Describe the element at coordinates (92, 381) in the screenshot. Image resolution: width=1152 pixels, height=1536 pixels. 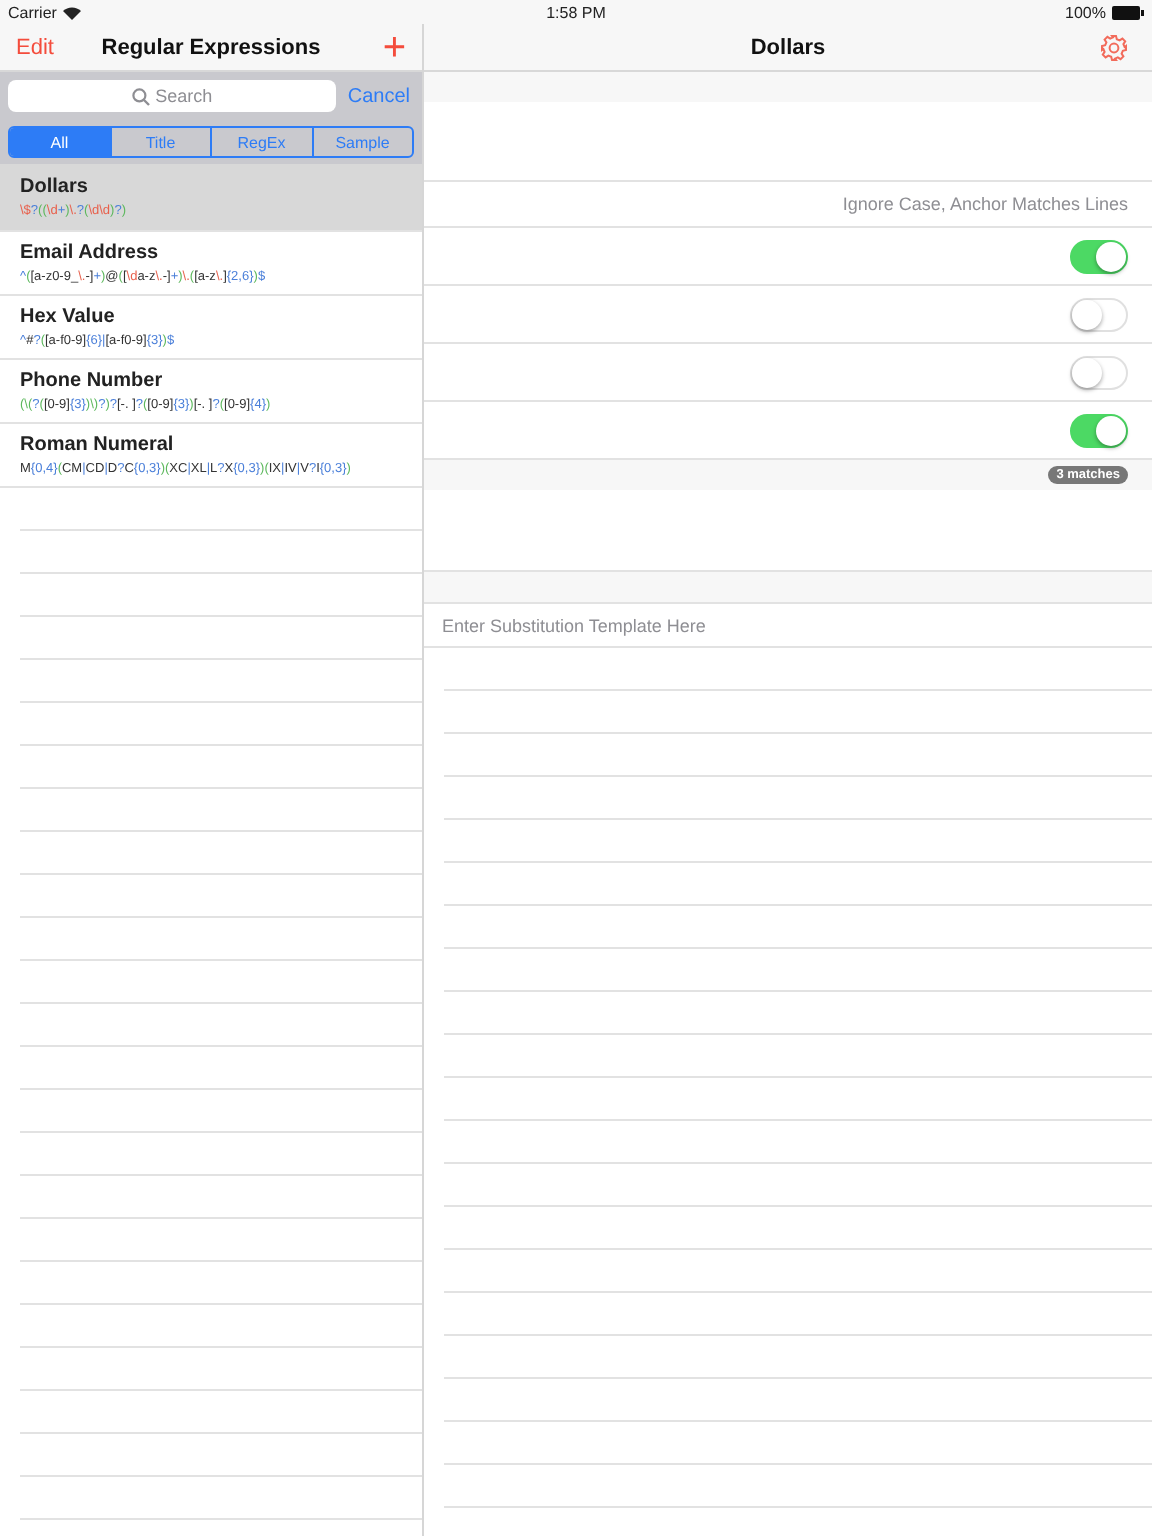
I see `item-title: Phone Number` at that location.